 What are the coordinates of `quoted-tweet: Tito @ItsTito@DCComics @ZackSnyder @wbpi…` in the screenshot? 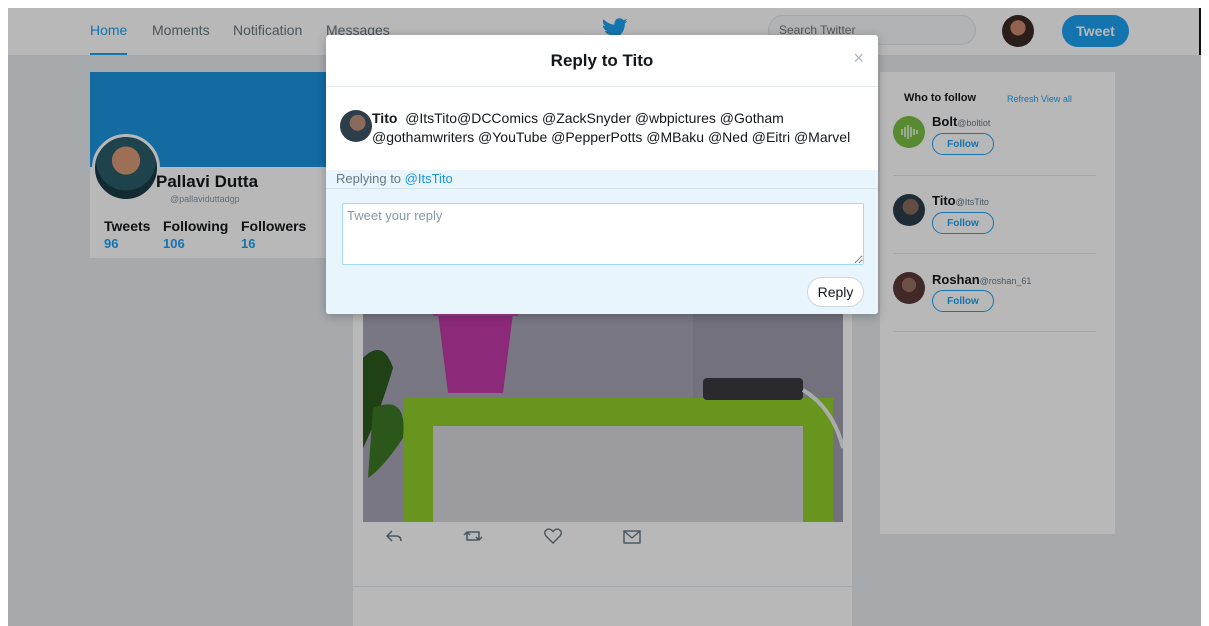 It's located at (617, 128).